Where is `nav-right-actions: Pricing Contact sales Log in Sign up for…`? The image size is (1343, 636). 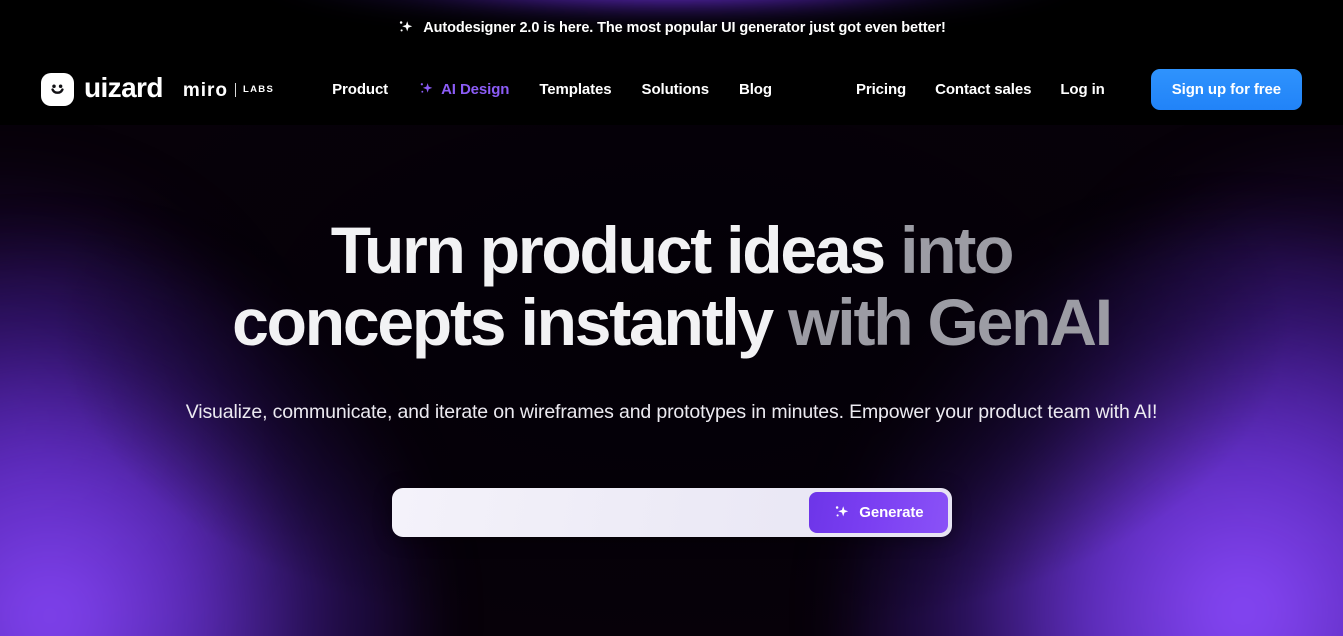 nav-right-actions: Pricing Contact sales Log in Sign up for… is located at coordinates (1079, 89).